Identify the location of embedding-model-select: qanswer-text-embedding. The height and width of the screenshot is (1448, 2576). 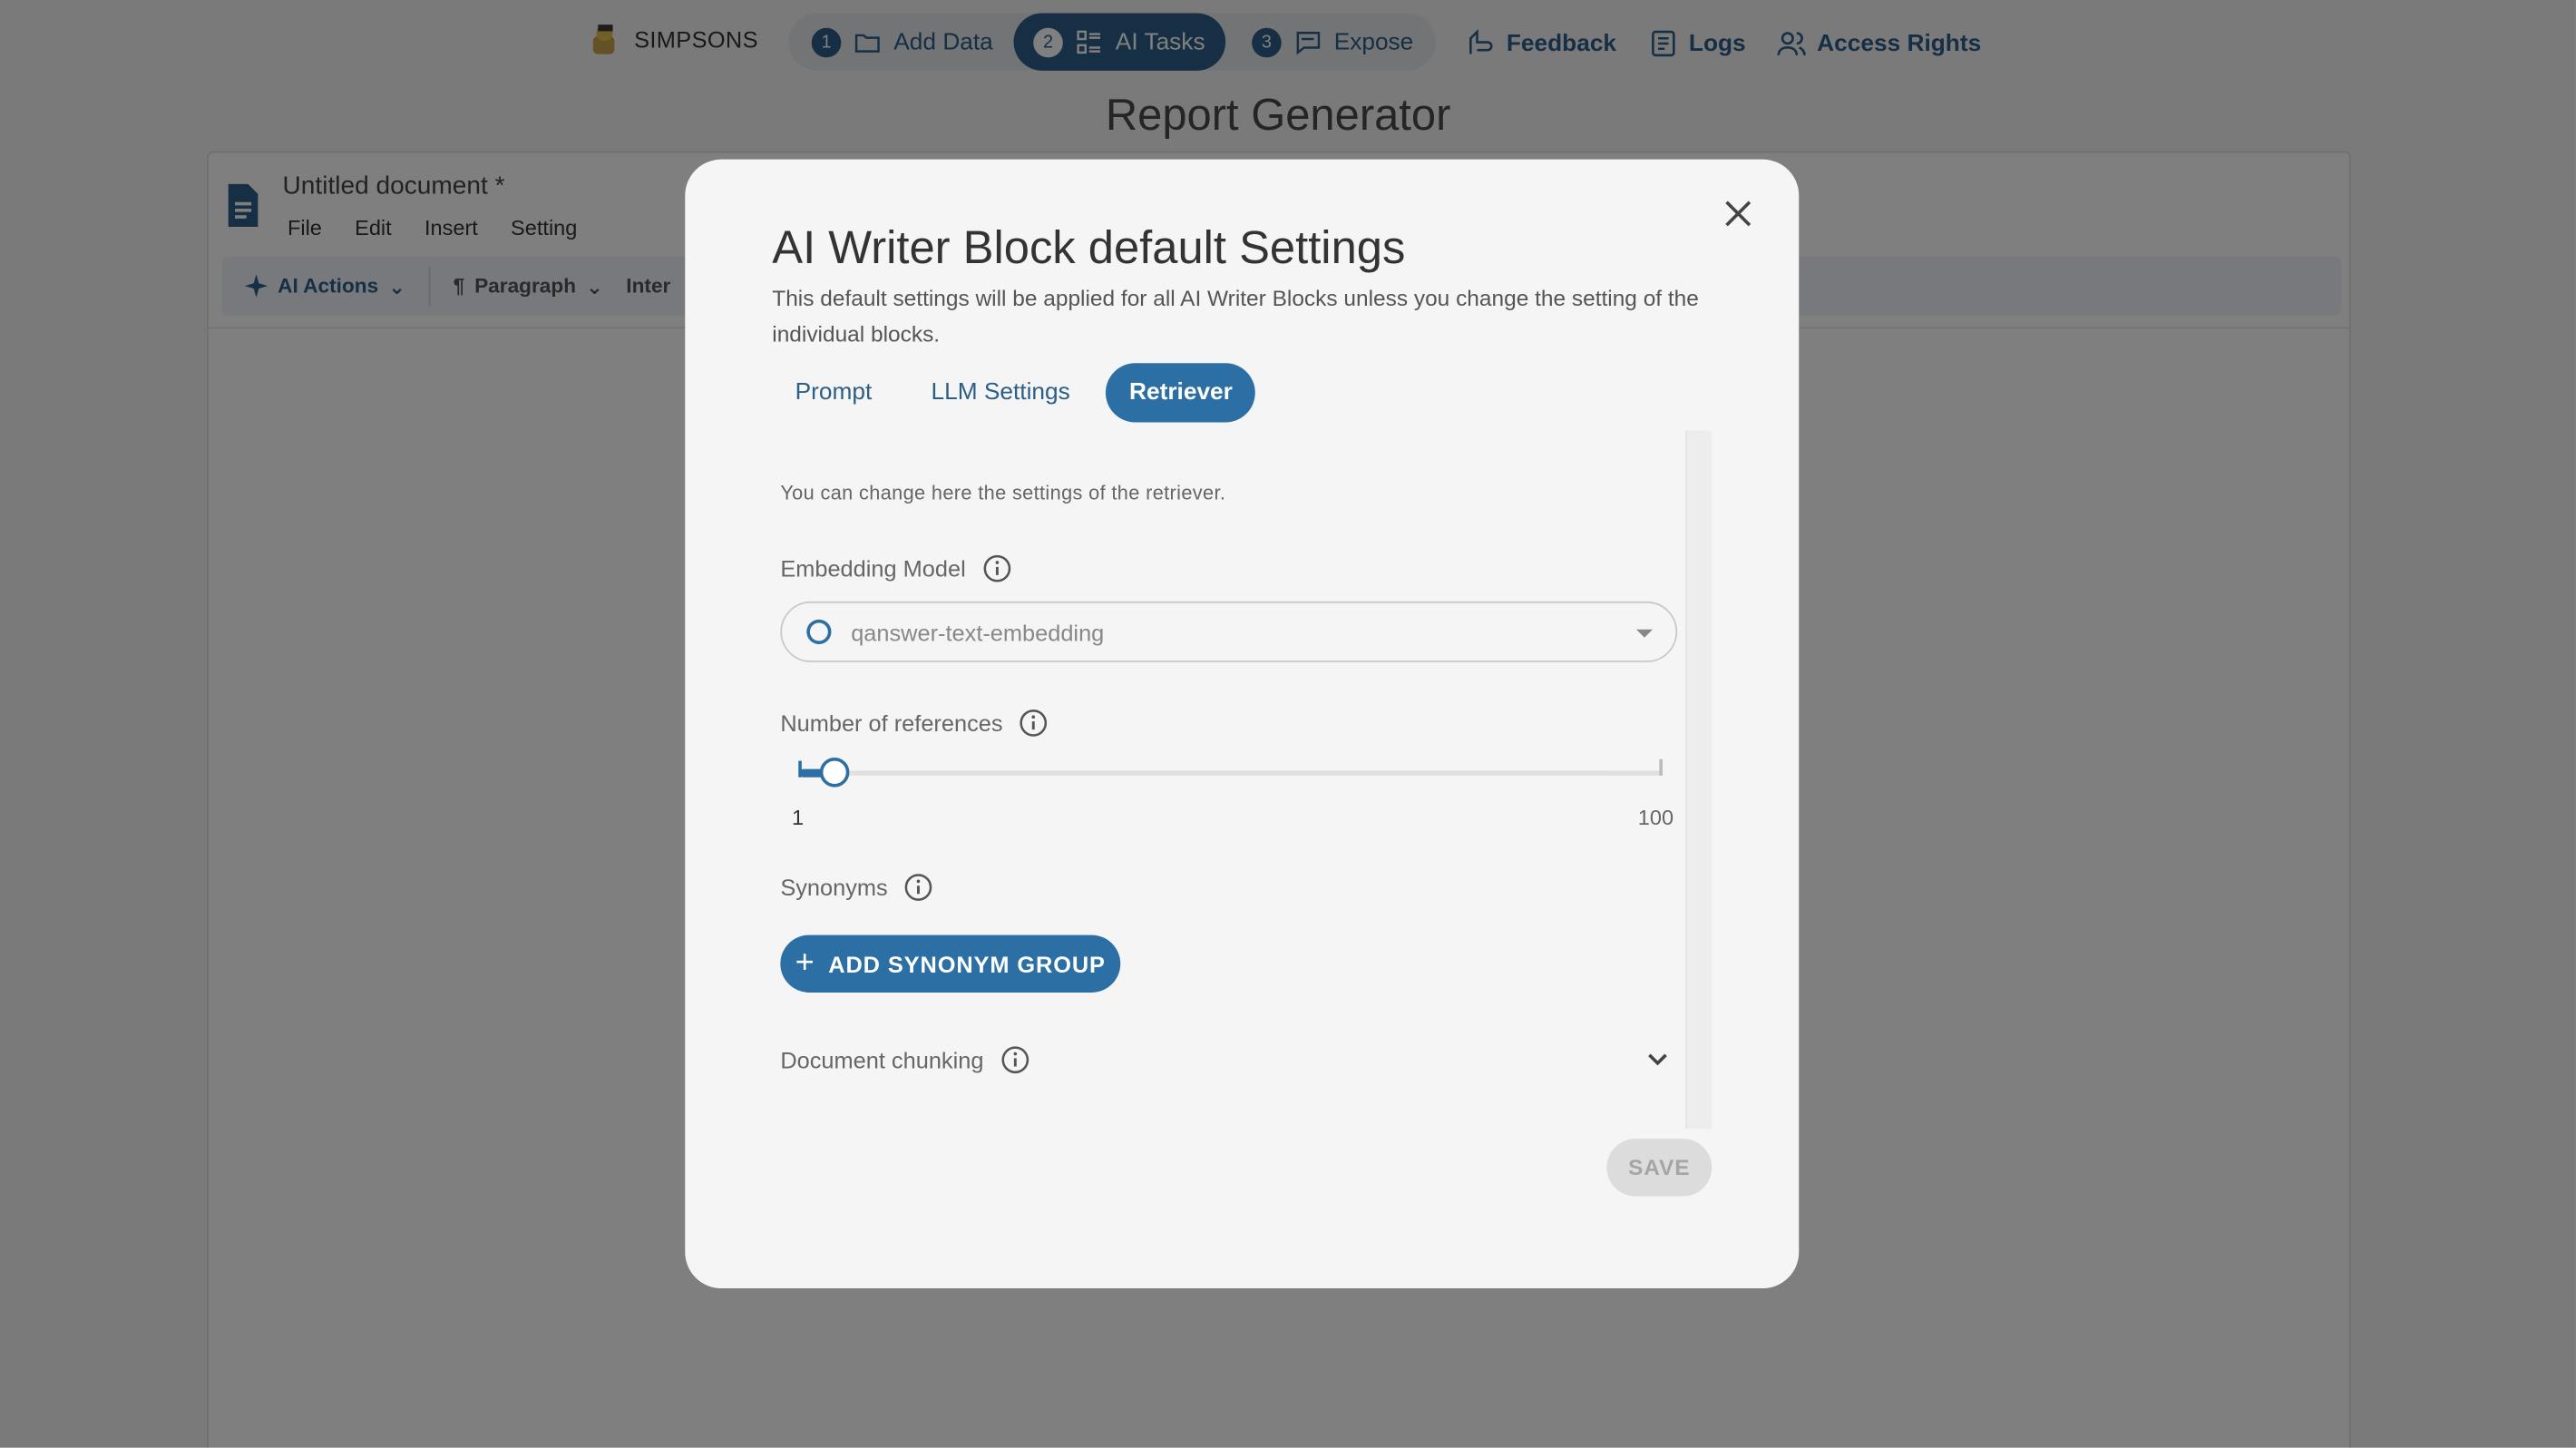
(1229, 631).